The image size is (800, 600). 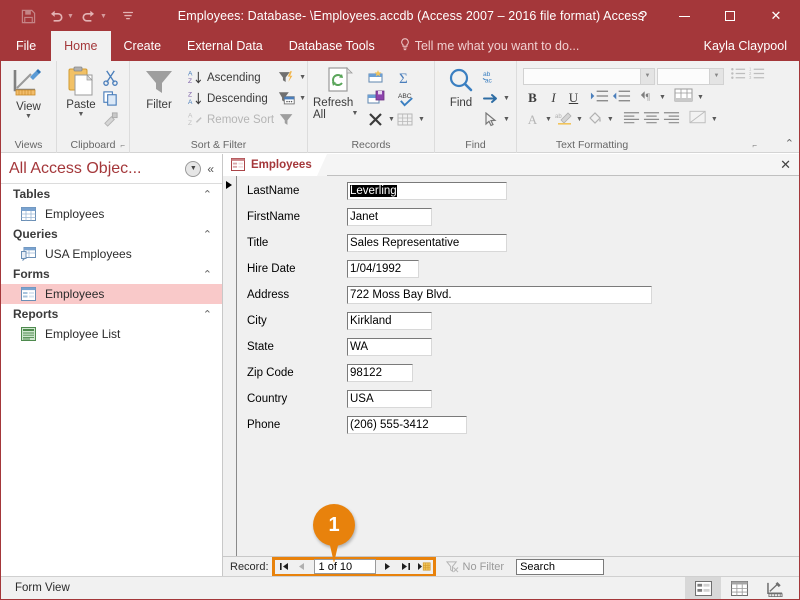 I want to click on navigation-pane-dropdown-icon: ▼, so click(x=193, y=168).